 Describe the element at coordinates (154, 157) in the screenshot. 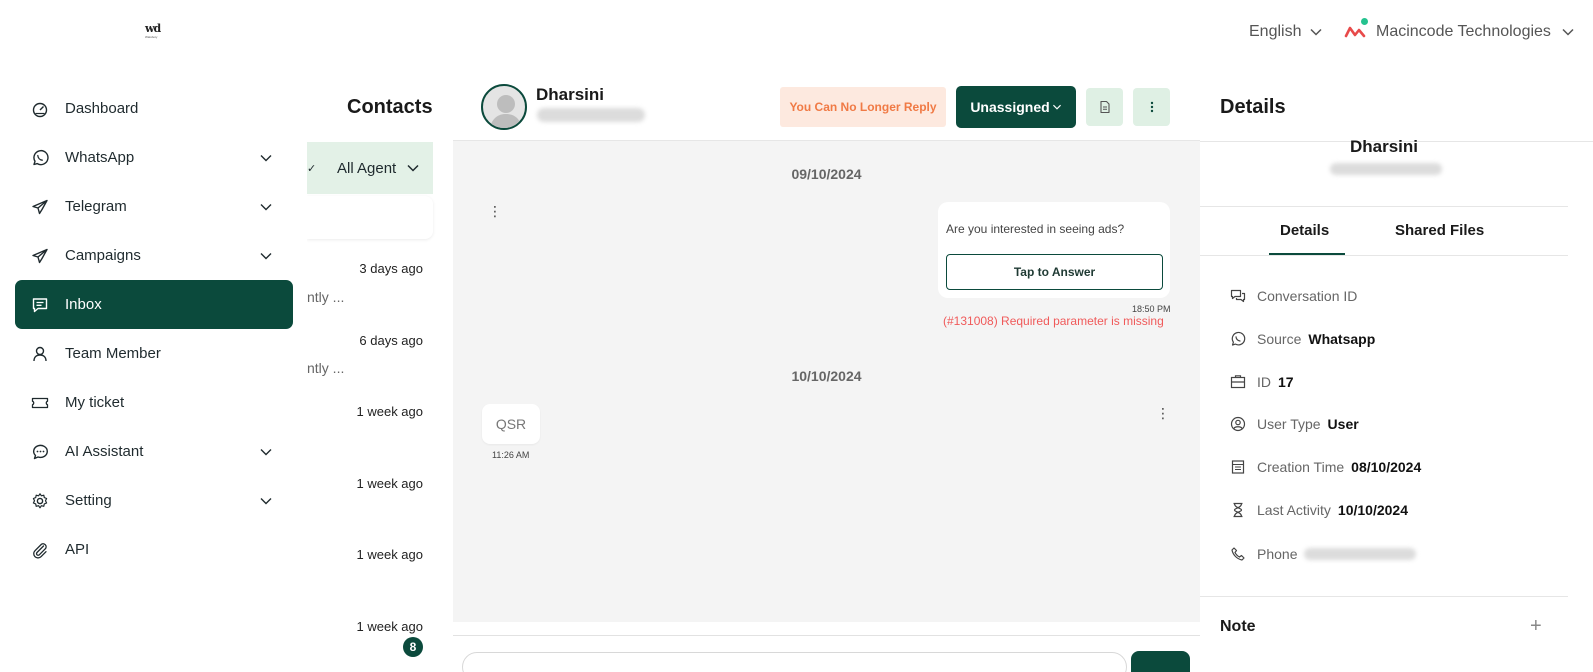

I see `sidebar-item-whatsapp: WhatsApp` at that location.